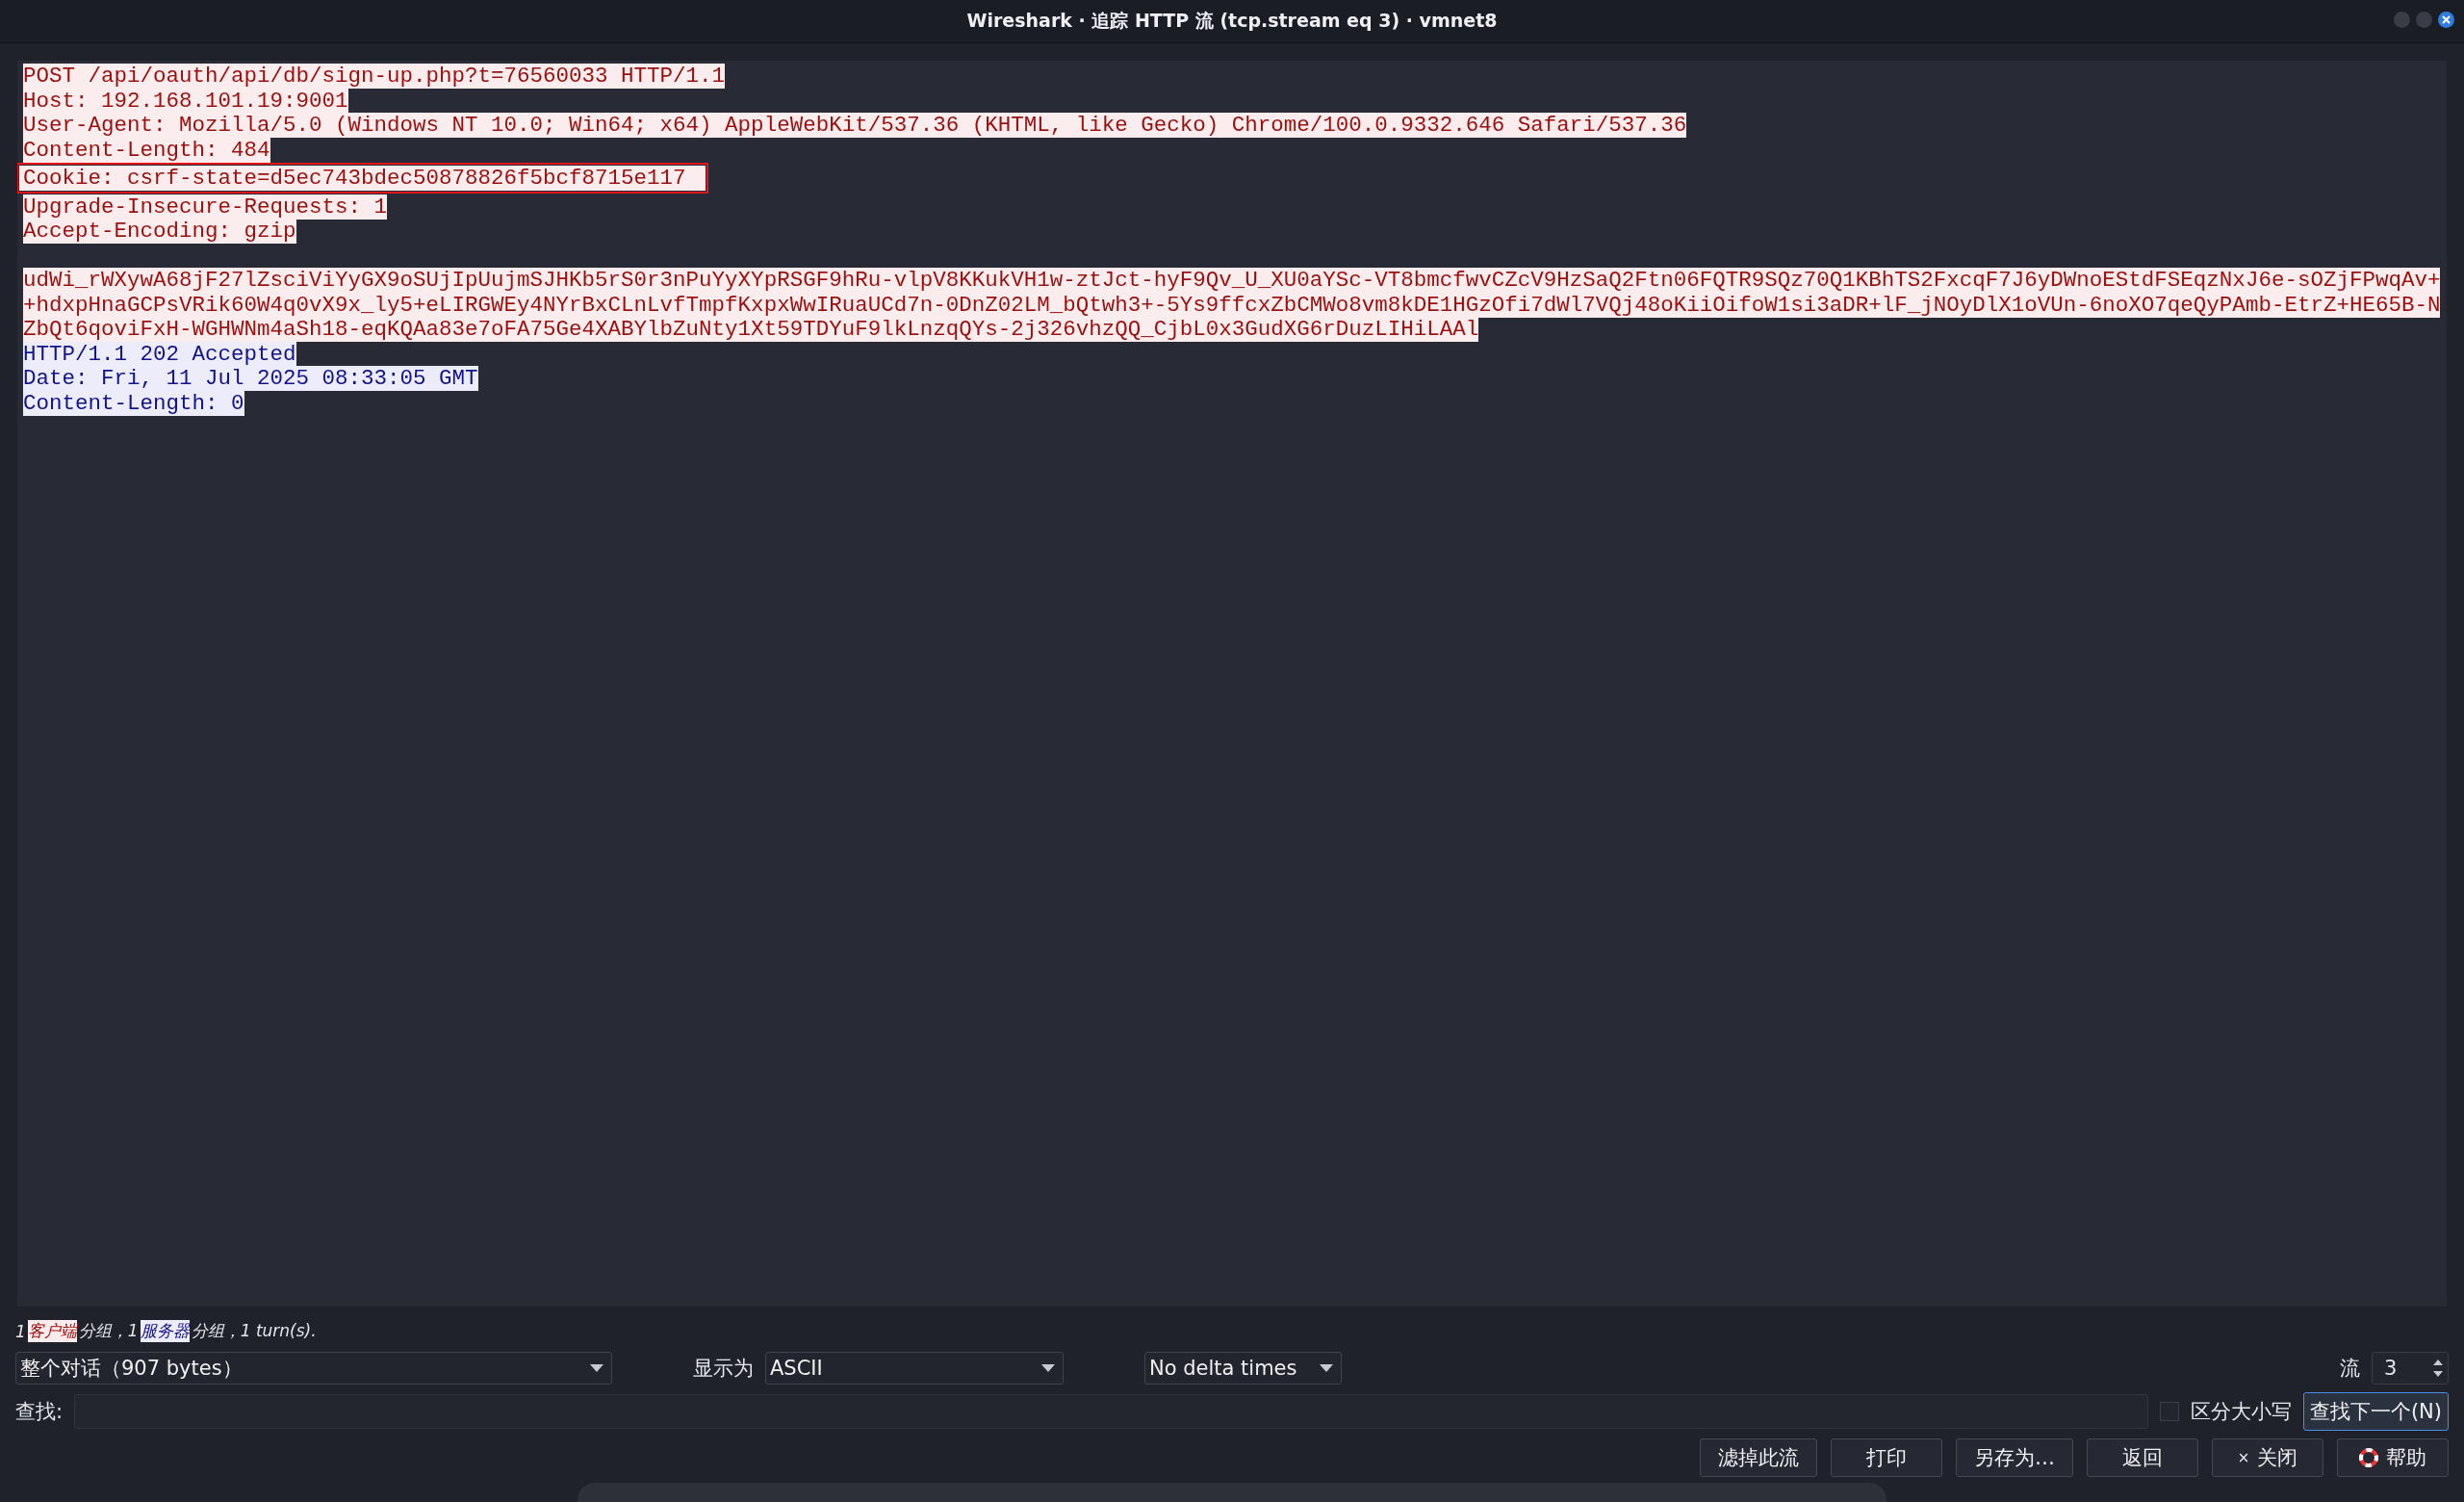 The height and width of the screenshot is (1502, 2464). Describe the element at coordinates (2169, 1411) in the screenshot. I see `case-sensitive-checkbox` at that location.